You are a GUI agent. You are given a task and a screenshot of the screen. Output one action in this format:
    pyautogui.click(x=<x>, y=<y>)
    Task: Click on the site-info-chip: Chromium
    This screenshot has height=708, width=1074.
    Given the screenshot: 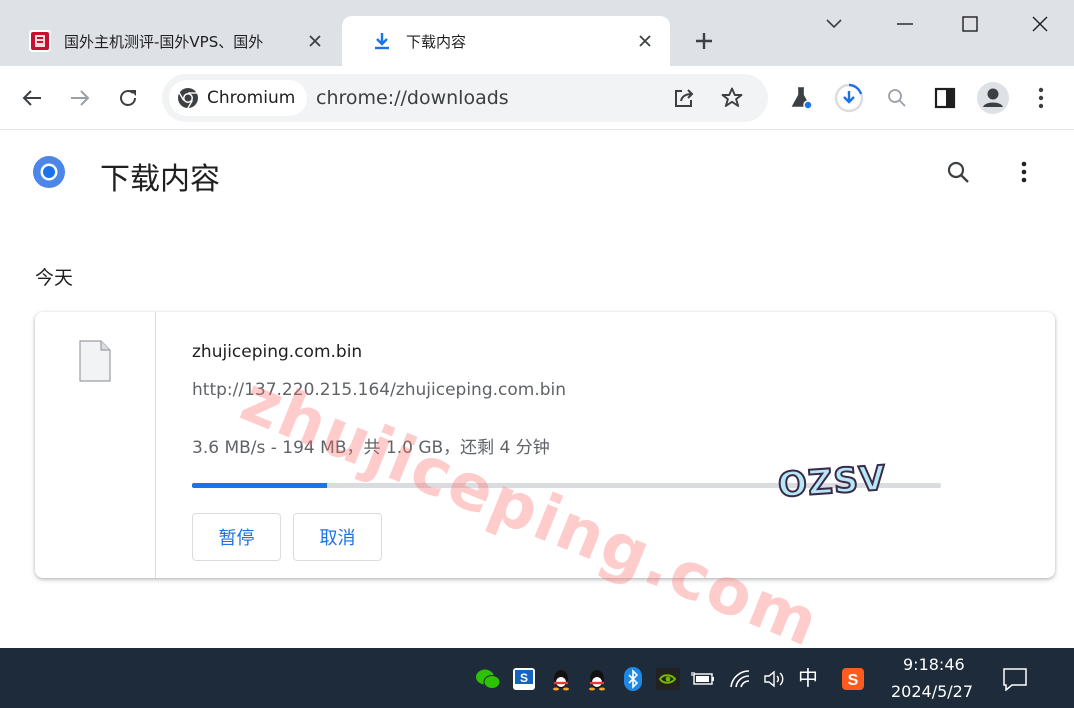 What is the action you would take?
    pyautogui.click(x=238, y=98)
    